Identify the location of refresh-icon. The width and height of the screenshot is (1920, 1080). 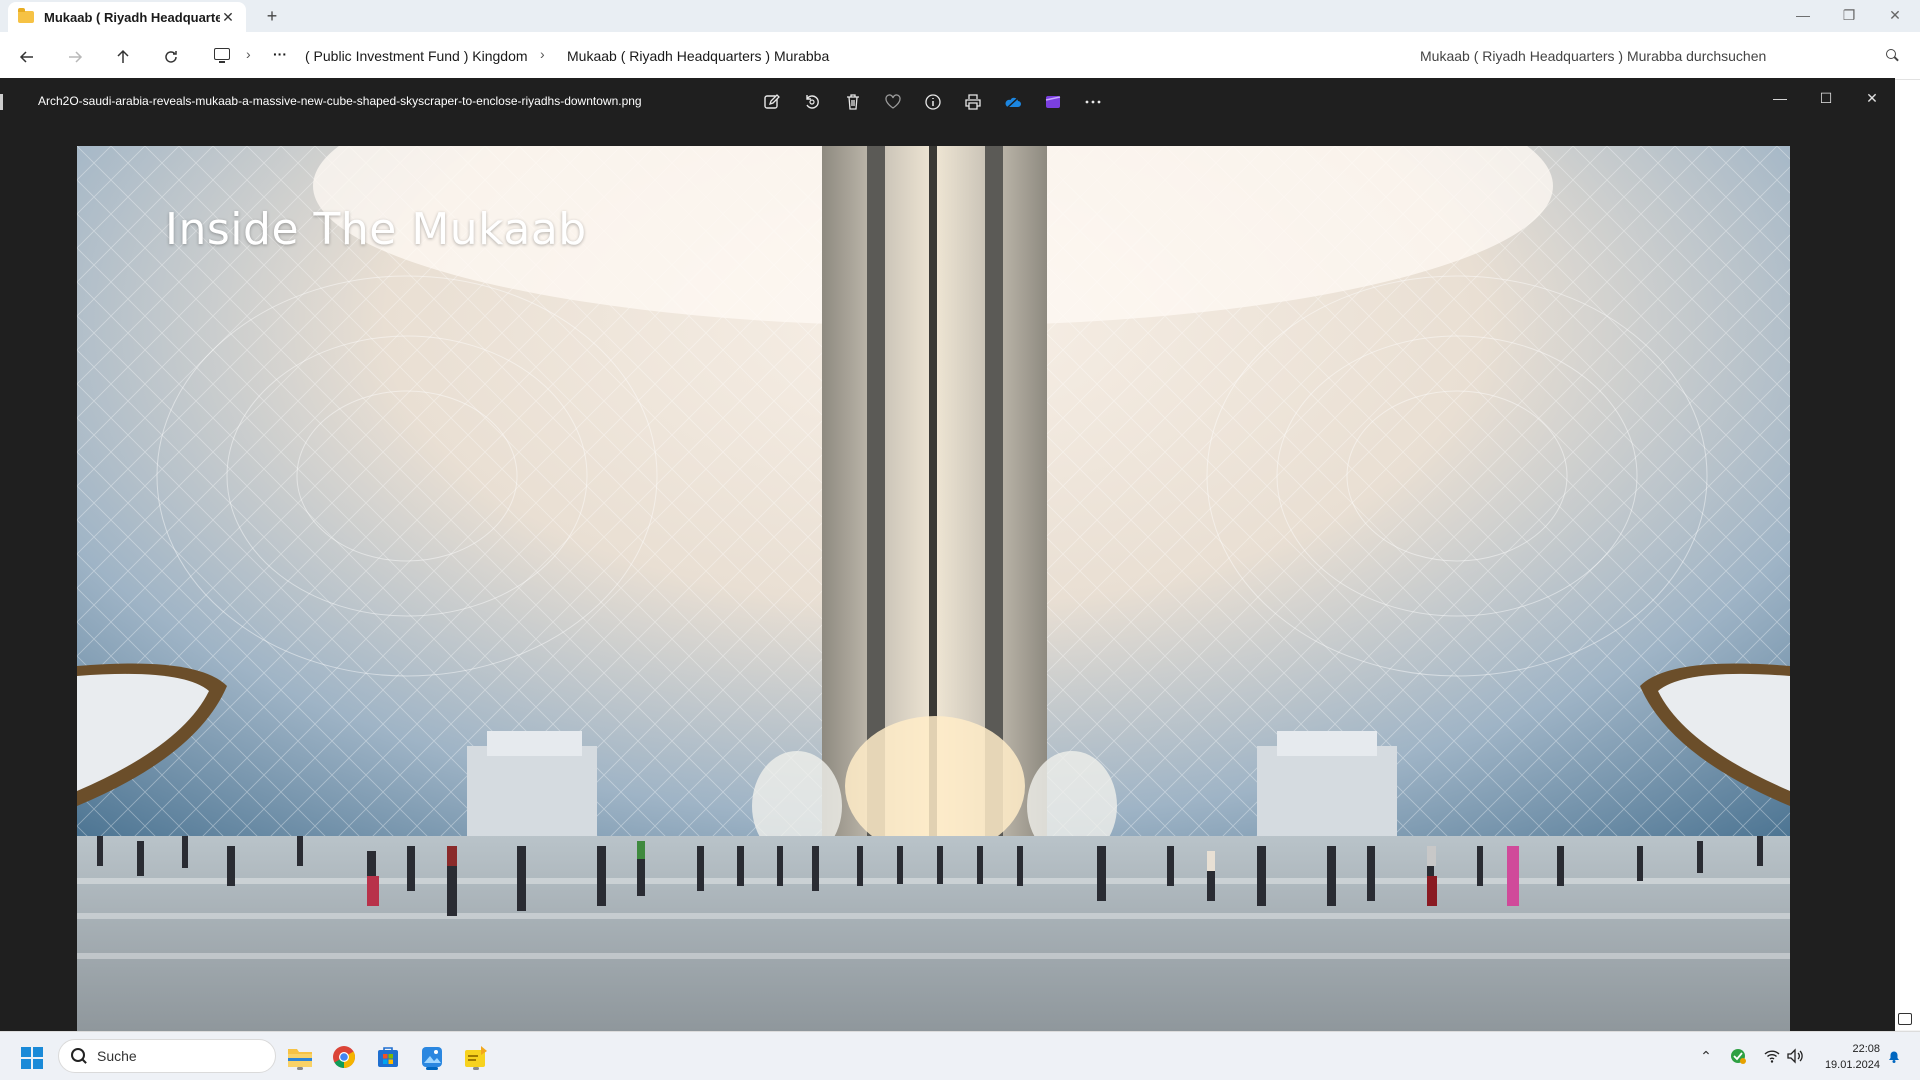
(171, 57).